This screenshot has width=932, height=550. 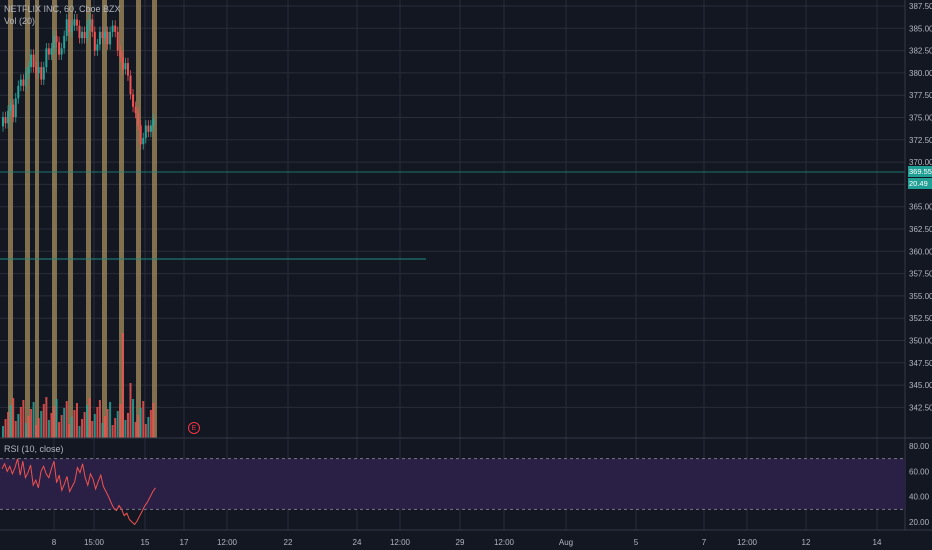 What do you see at coordinates (920, 407) in the screenshot?
I see `price-axis-label: 342.50` at bounding box center [920, 407].